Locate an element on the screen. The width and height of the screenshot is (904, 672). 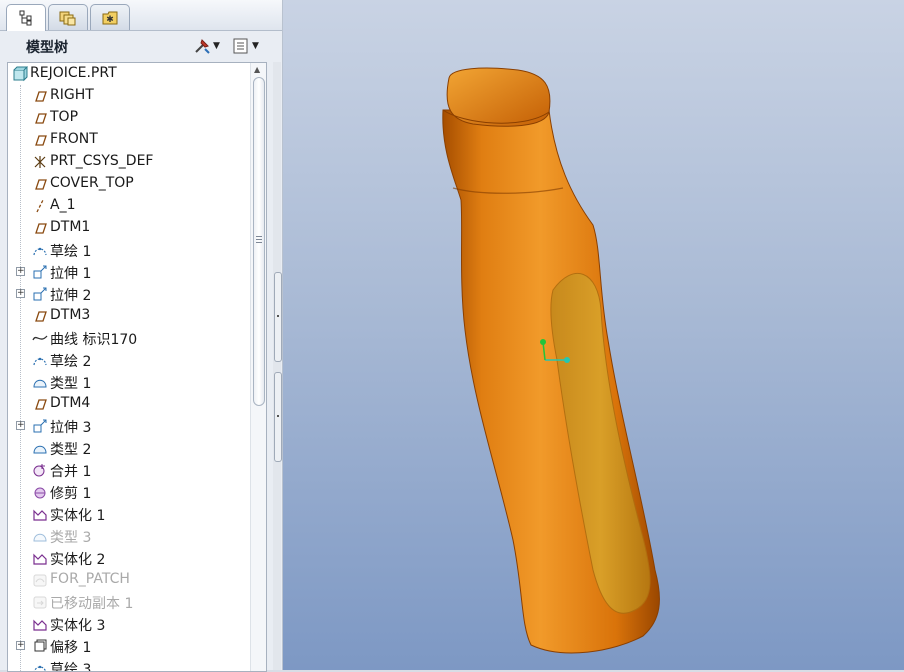
tree-item: 合并 1 is located at coordinates (128, 470).